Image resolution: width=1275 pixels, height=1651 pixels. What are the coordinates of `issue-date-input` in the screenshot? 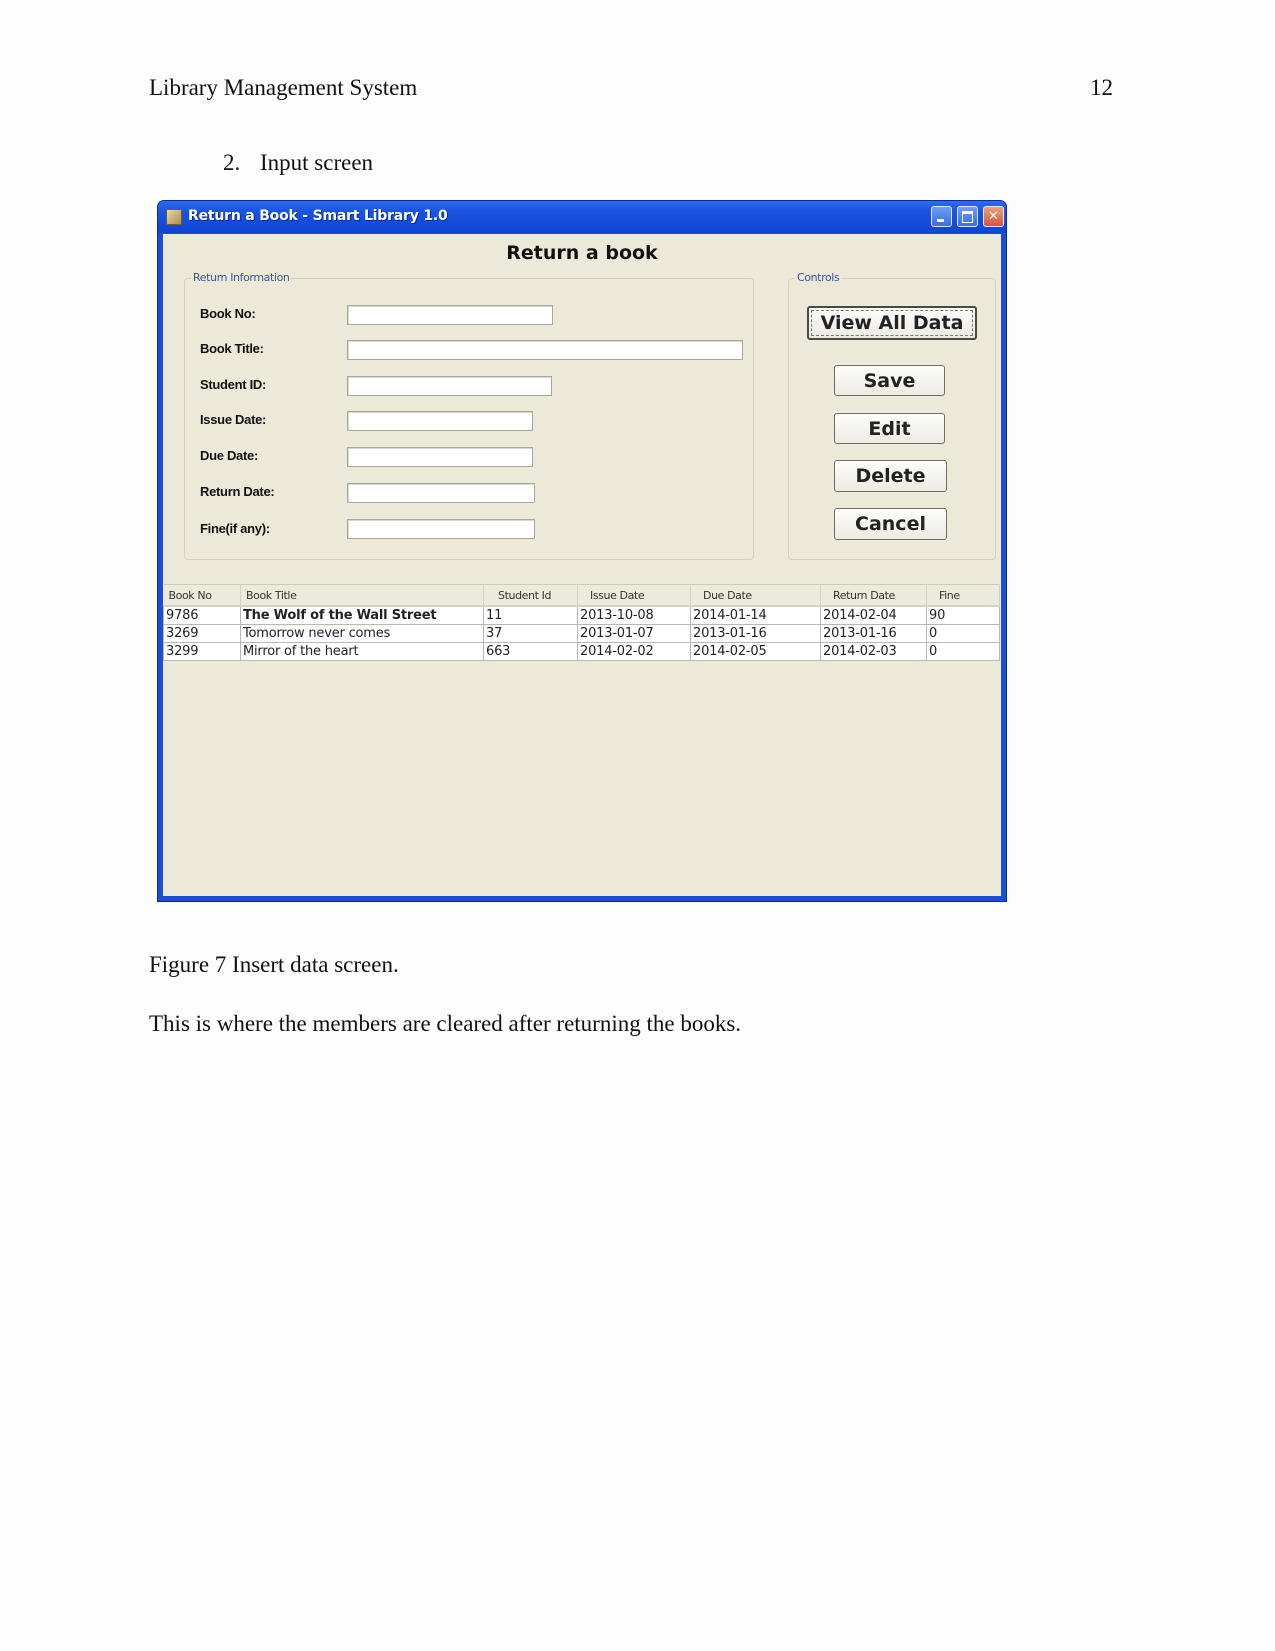 It's located at (440, 421).